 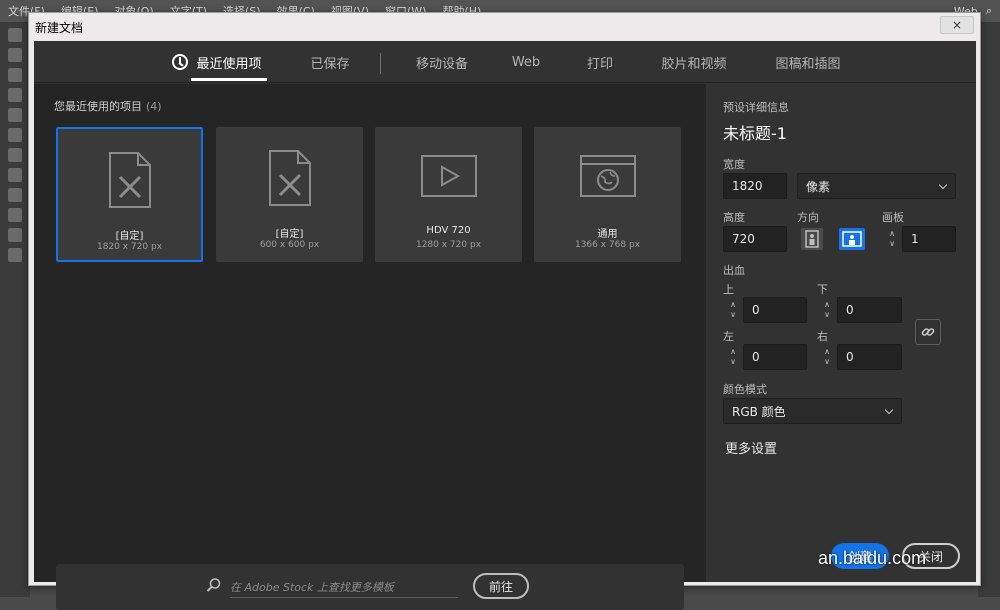 I want to click on bleed-bottom-stepper: ∧ ∨, so click(x=827, y=310).